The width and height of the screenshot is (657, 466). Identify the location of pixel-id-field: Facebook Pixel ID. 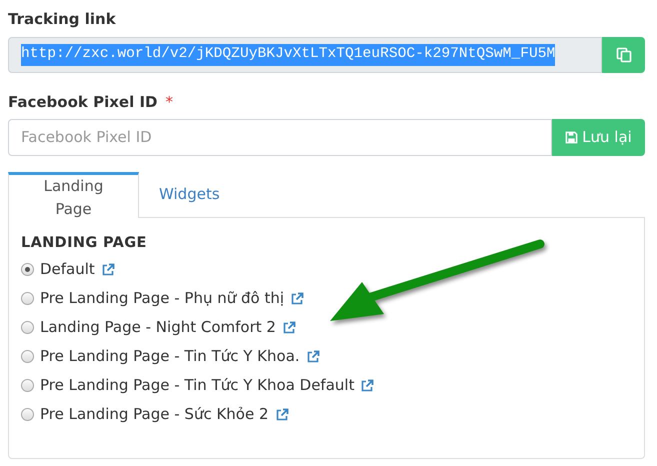
(280, 137).